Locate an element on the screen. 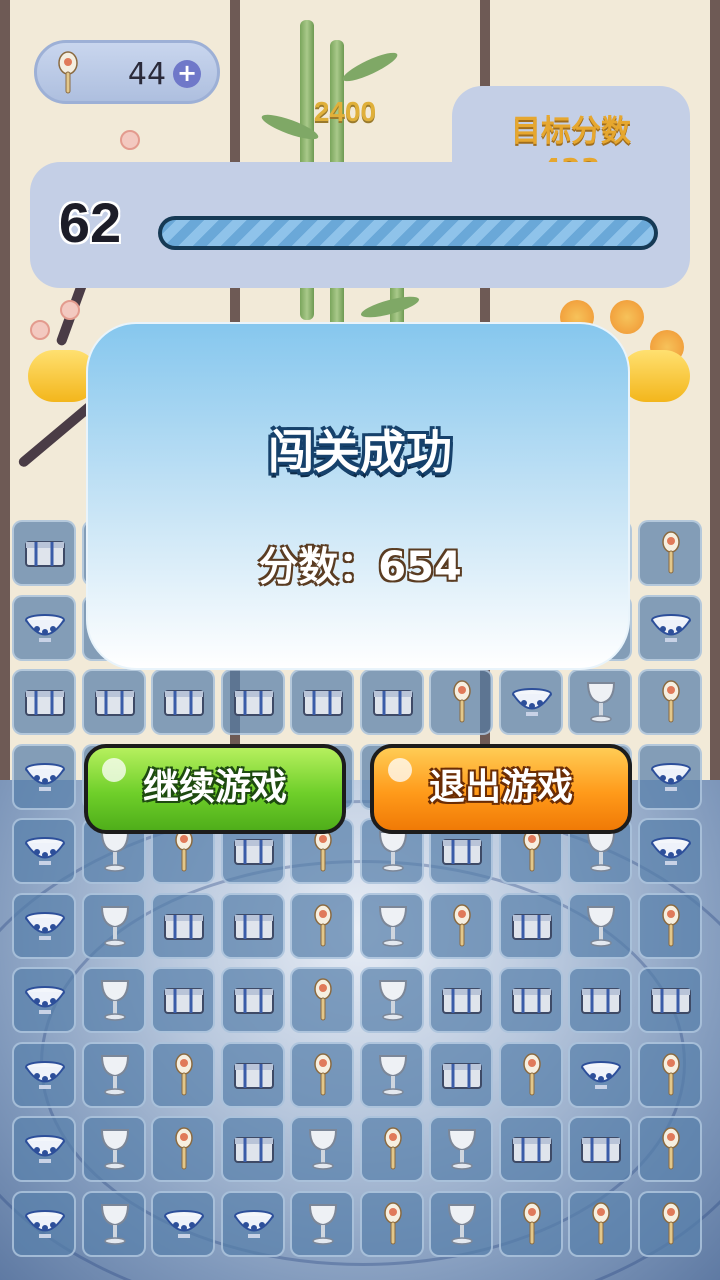 Image resolution: width=720 pixels, height=1280 pixels. exit-game-button: 退出游戏 is located at coordinates (501, 789).